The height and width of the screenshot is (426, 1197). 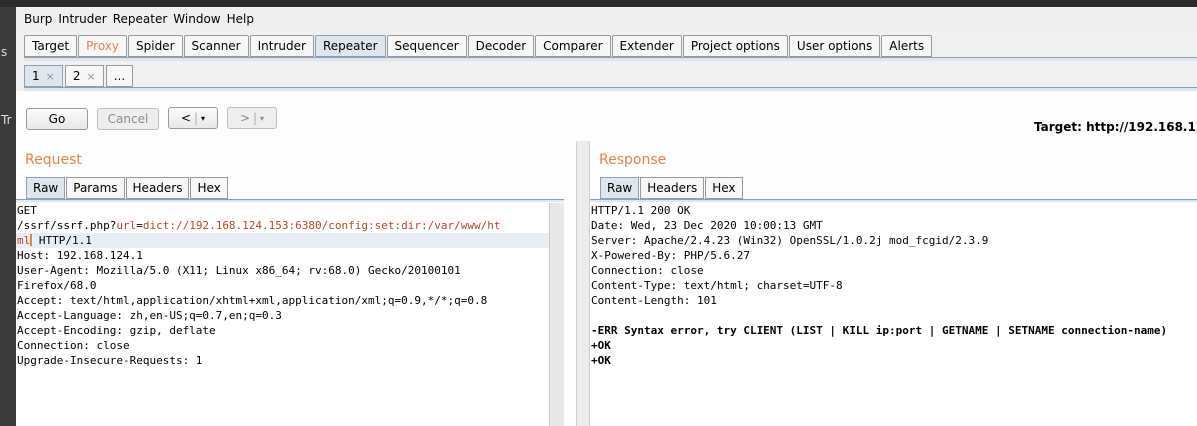 What do you see at coordinates (155, 46) in the screenshot?
I see `tab-spider: Spider` at bounding box center [155, 46].